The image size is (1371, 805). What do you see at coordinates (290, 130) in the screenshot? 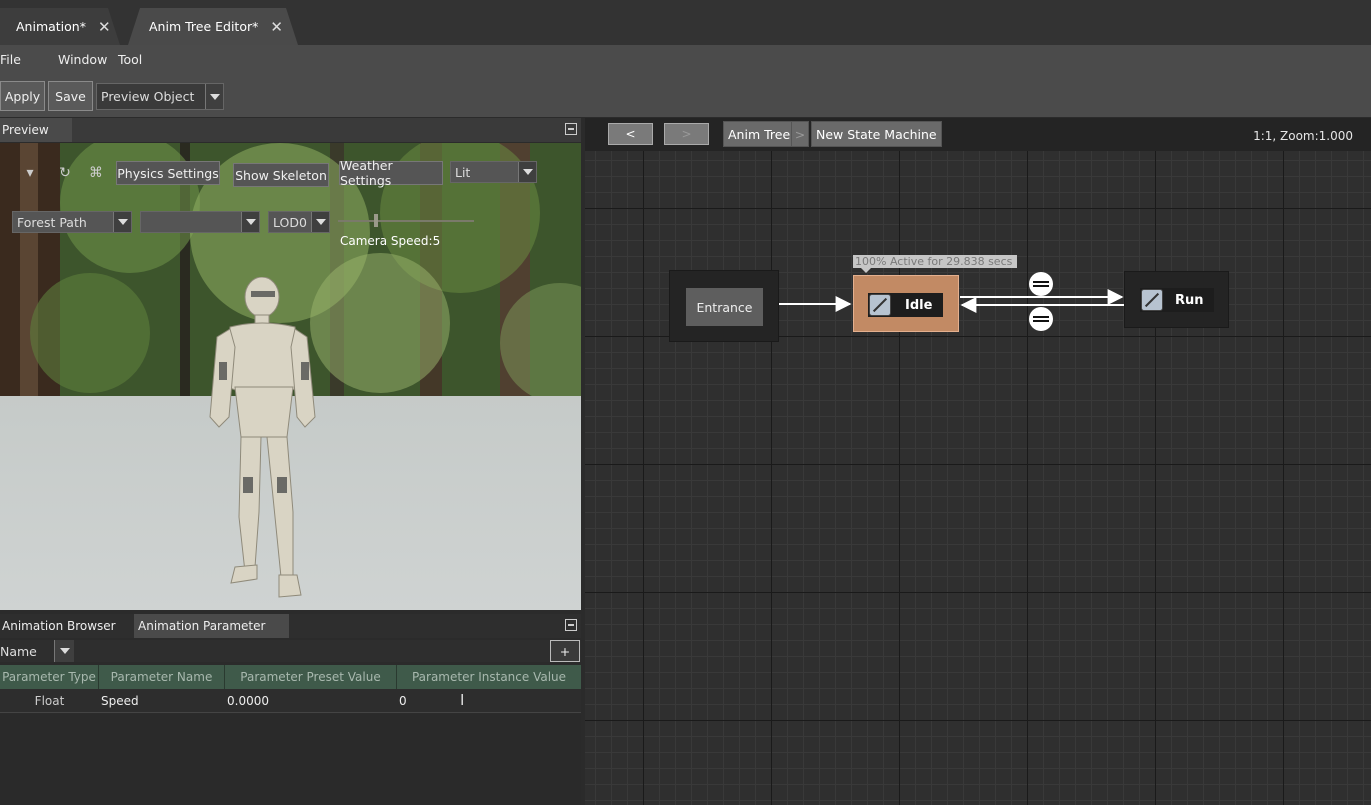
I see `preview-panel-header: Preview` at bounding box center [290, 130].